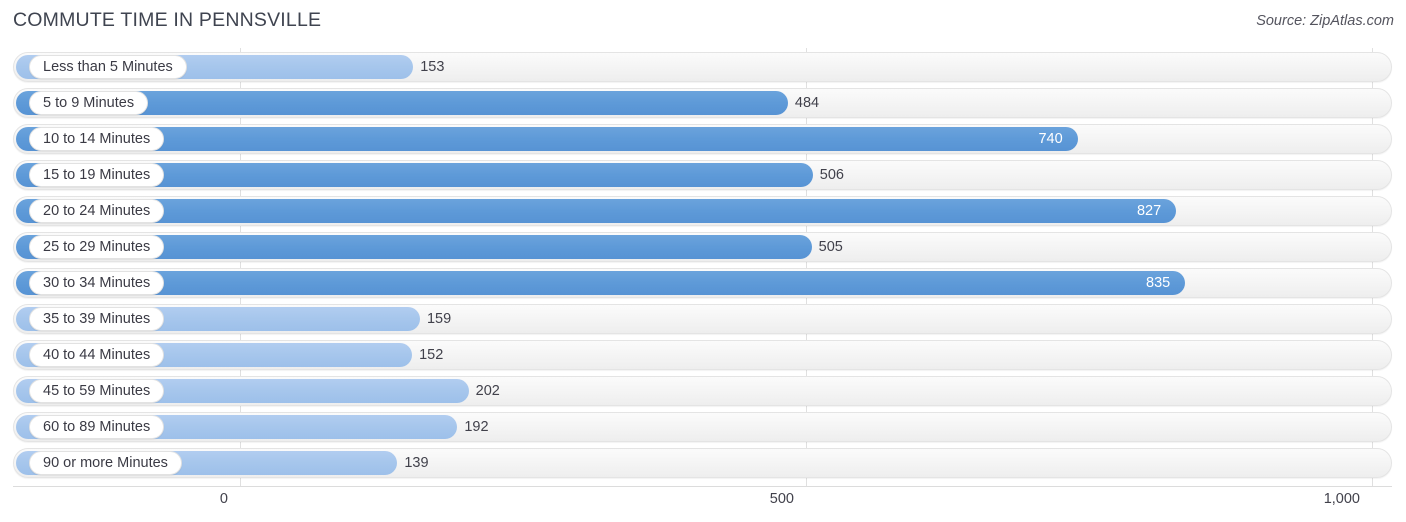 The image size is (1406, 522). I want to click on axis-tick-label: 500, so click(781, 499).